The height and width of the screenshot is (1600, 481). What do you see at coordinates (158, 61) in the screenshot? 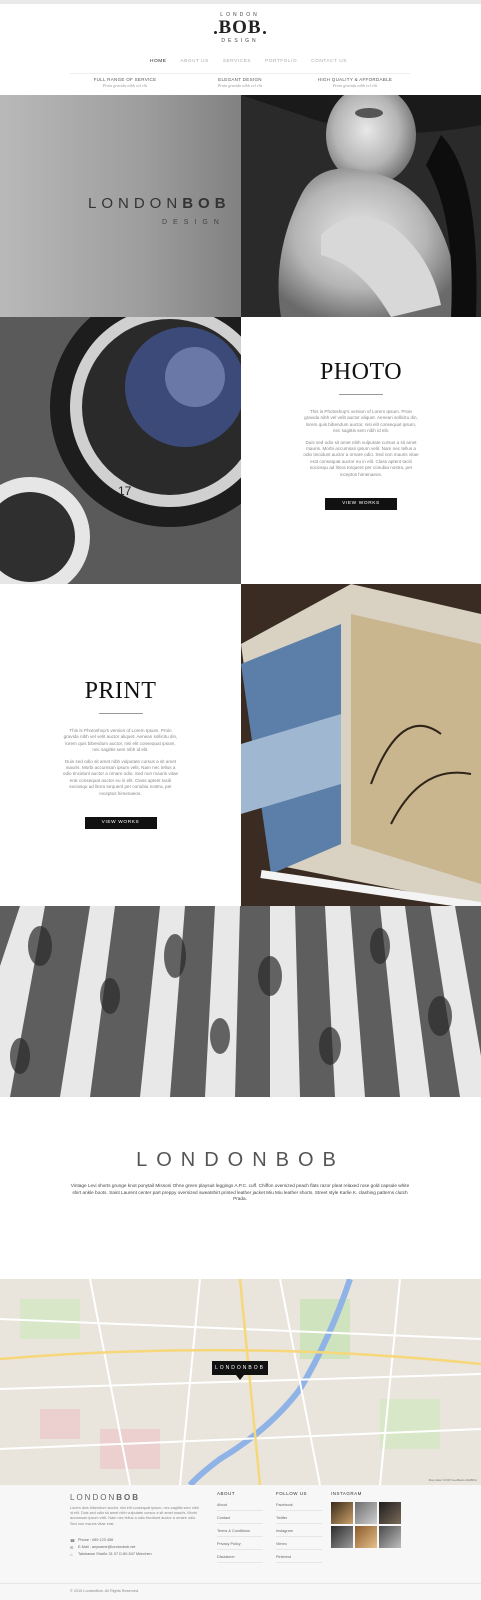
I see `nav-home: HOME` at bounding box center [158, 61].